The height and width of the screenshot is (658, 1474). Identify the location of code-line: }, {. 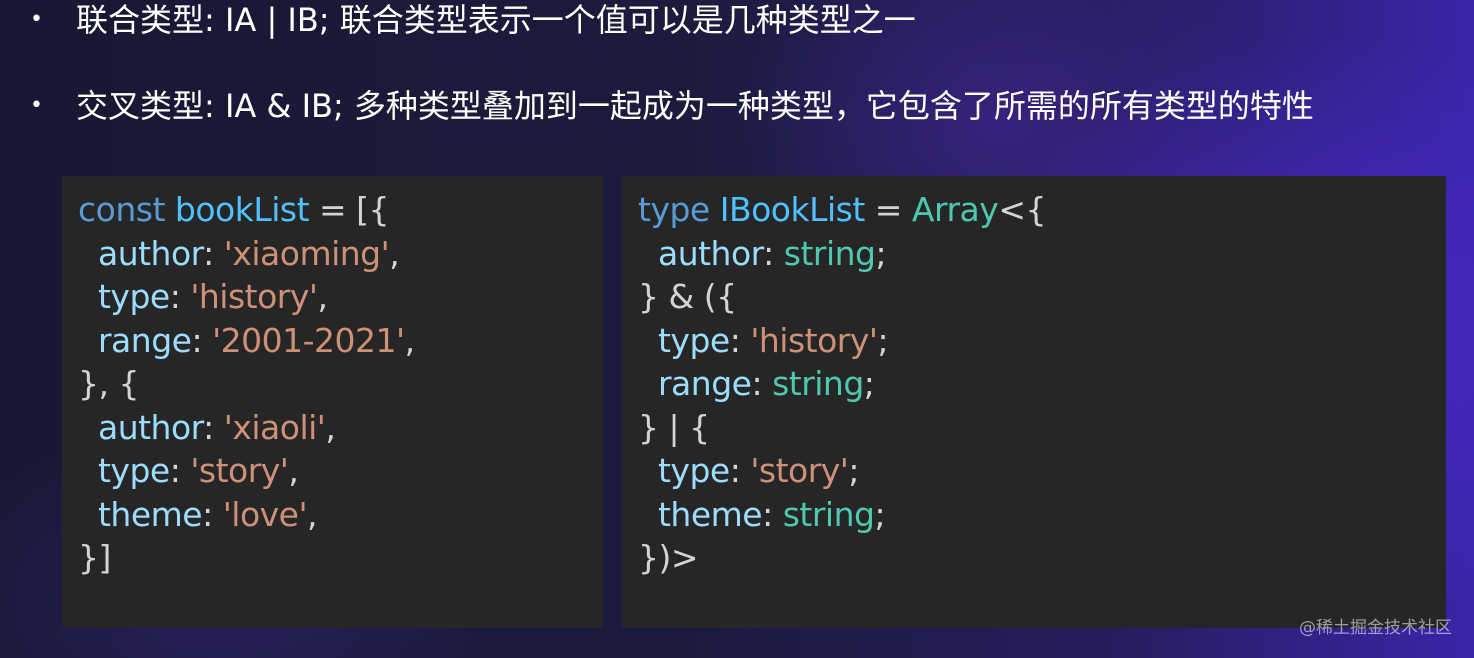
(340, 384).